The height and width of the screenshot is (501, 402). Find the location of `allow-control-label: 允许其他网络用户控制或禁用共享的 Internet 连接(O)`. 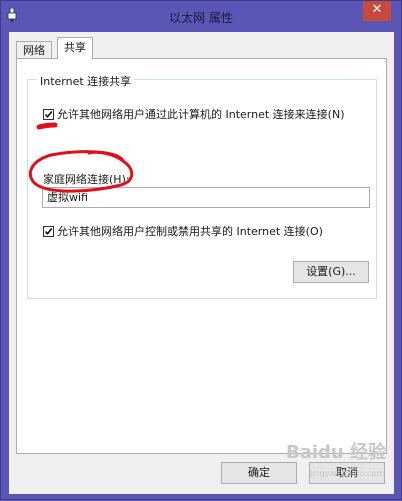

allow-control-label: 允许其他网络用户控制或禁用共享的 Internet 连接(O) is located at coordinates (190, 231).